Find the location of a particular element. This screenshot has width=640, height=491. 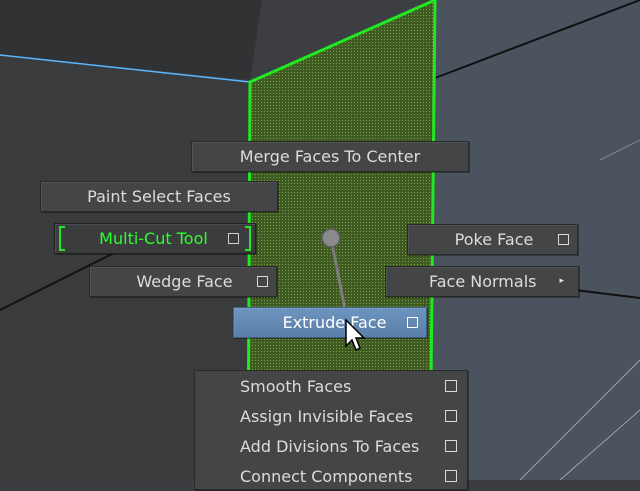

menu-item-label: Extrude Face is located at coordinates (334, 322).